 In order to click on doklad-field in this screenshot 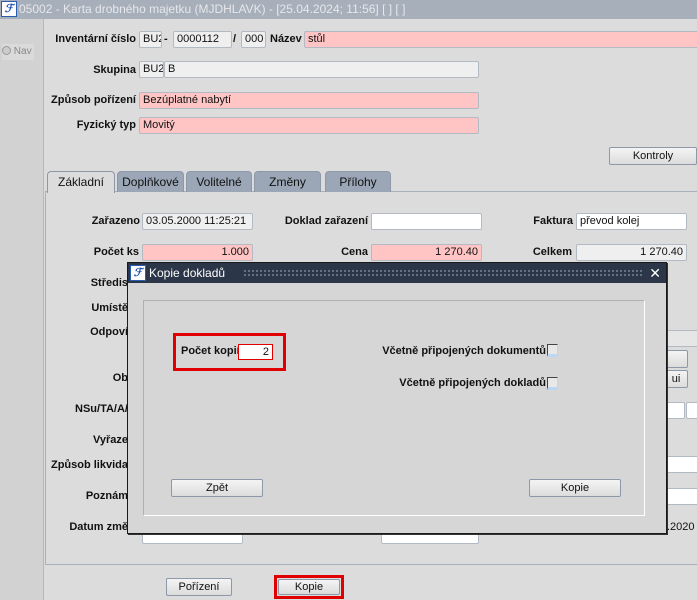, I will do `click(426, 221)`.